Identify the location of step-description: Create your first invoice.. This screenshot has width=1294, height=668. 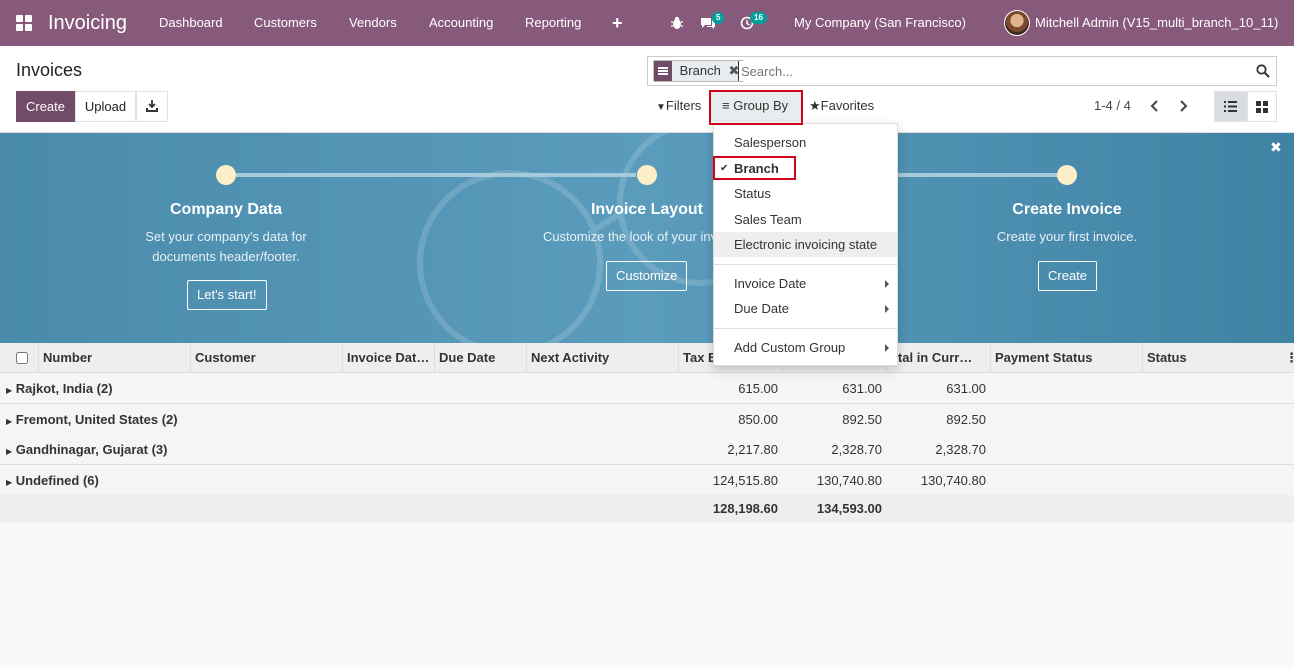
(1067, 236).